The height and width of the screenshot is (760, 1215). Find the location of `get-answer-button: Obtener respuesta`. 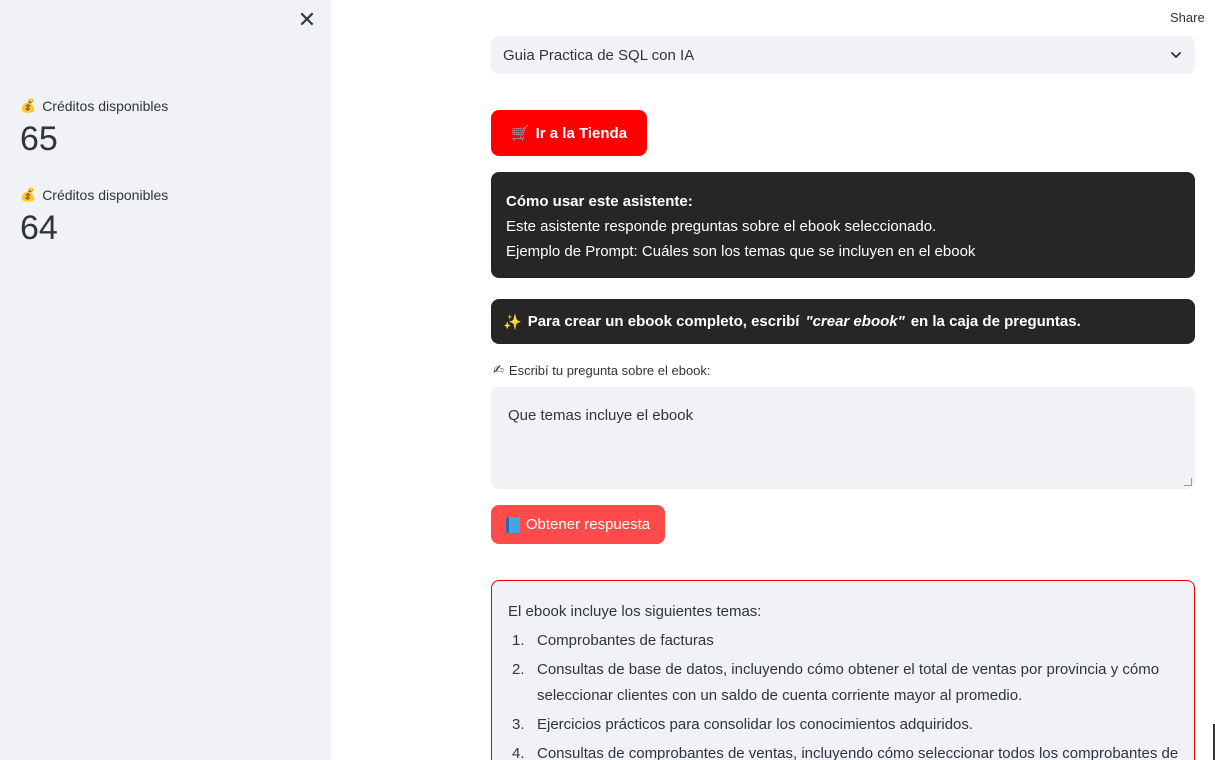

get-answer-button: Obtener respuesta is located at coordinates (578, 524).